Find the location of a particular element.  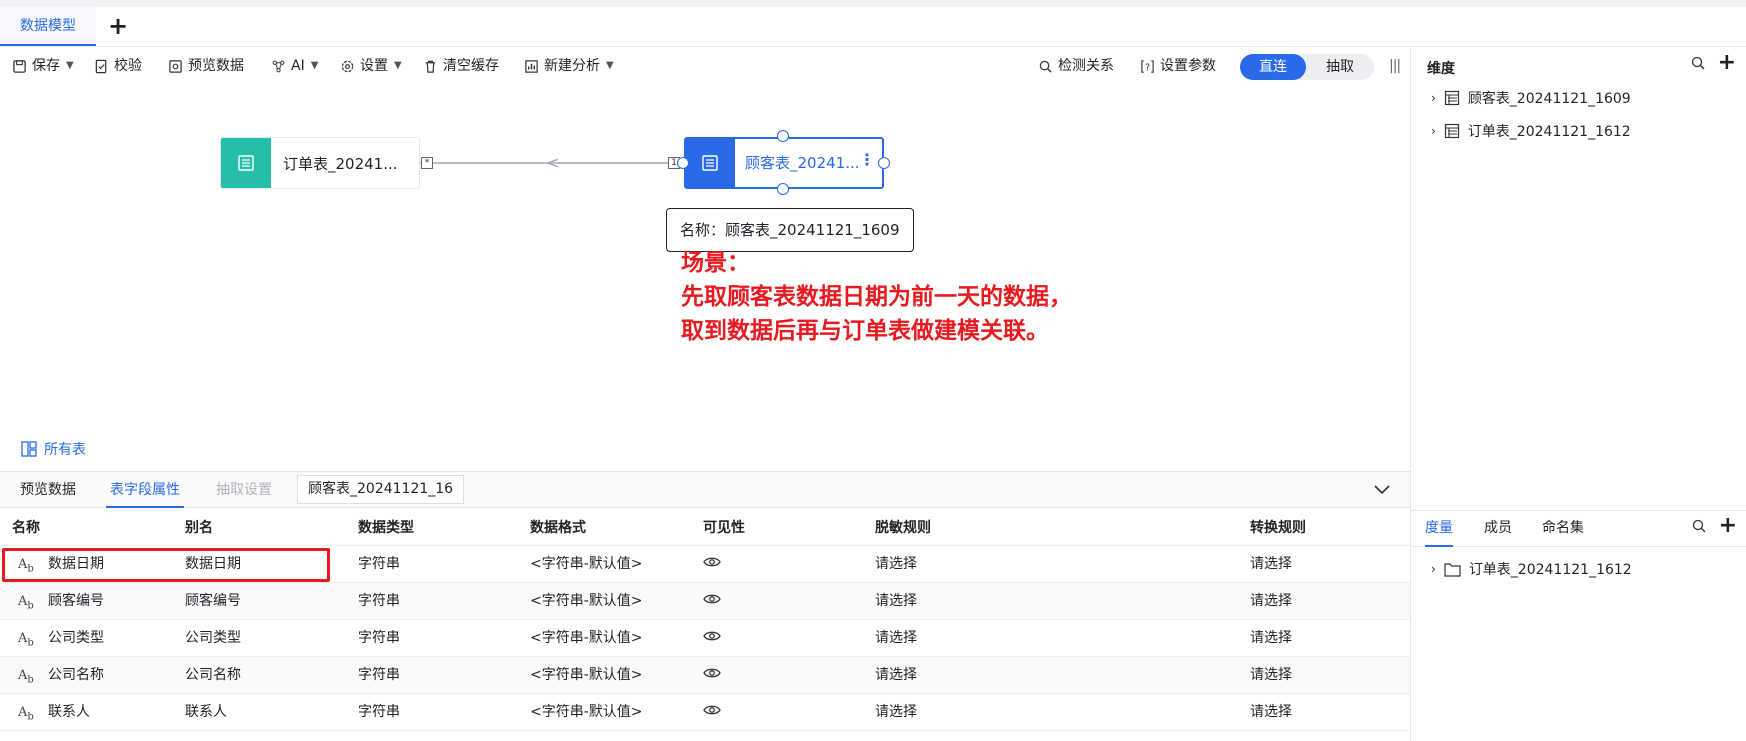

node-handle-bottom is located at coordinates (783, 189).